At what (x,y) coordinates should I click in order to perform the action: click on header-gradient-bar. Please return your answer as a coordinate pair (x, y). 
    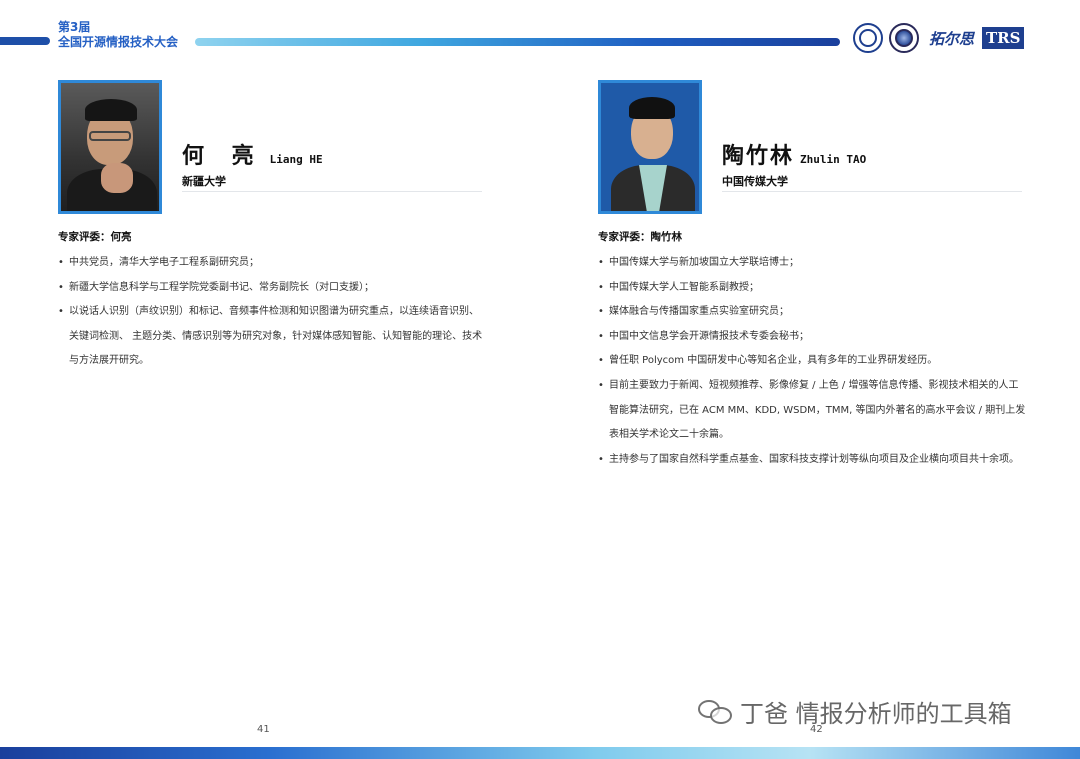
    Looking at the image, I should click on (517, 42).